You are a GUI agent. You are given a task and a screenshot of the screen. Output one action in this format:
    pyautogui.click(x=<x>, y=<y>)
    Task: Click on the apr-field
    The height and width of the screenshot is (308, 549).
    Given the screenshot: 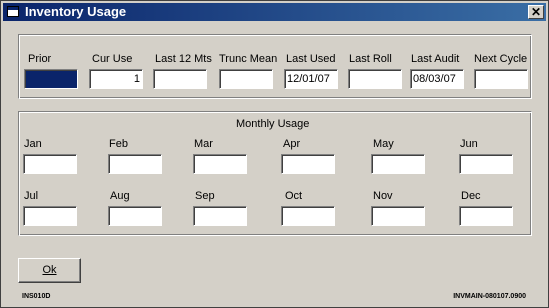 What is the action you would take?
    pyautogui.click(x=308, y=164)
    